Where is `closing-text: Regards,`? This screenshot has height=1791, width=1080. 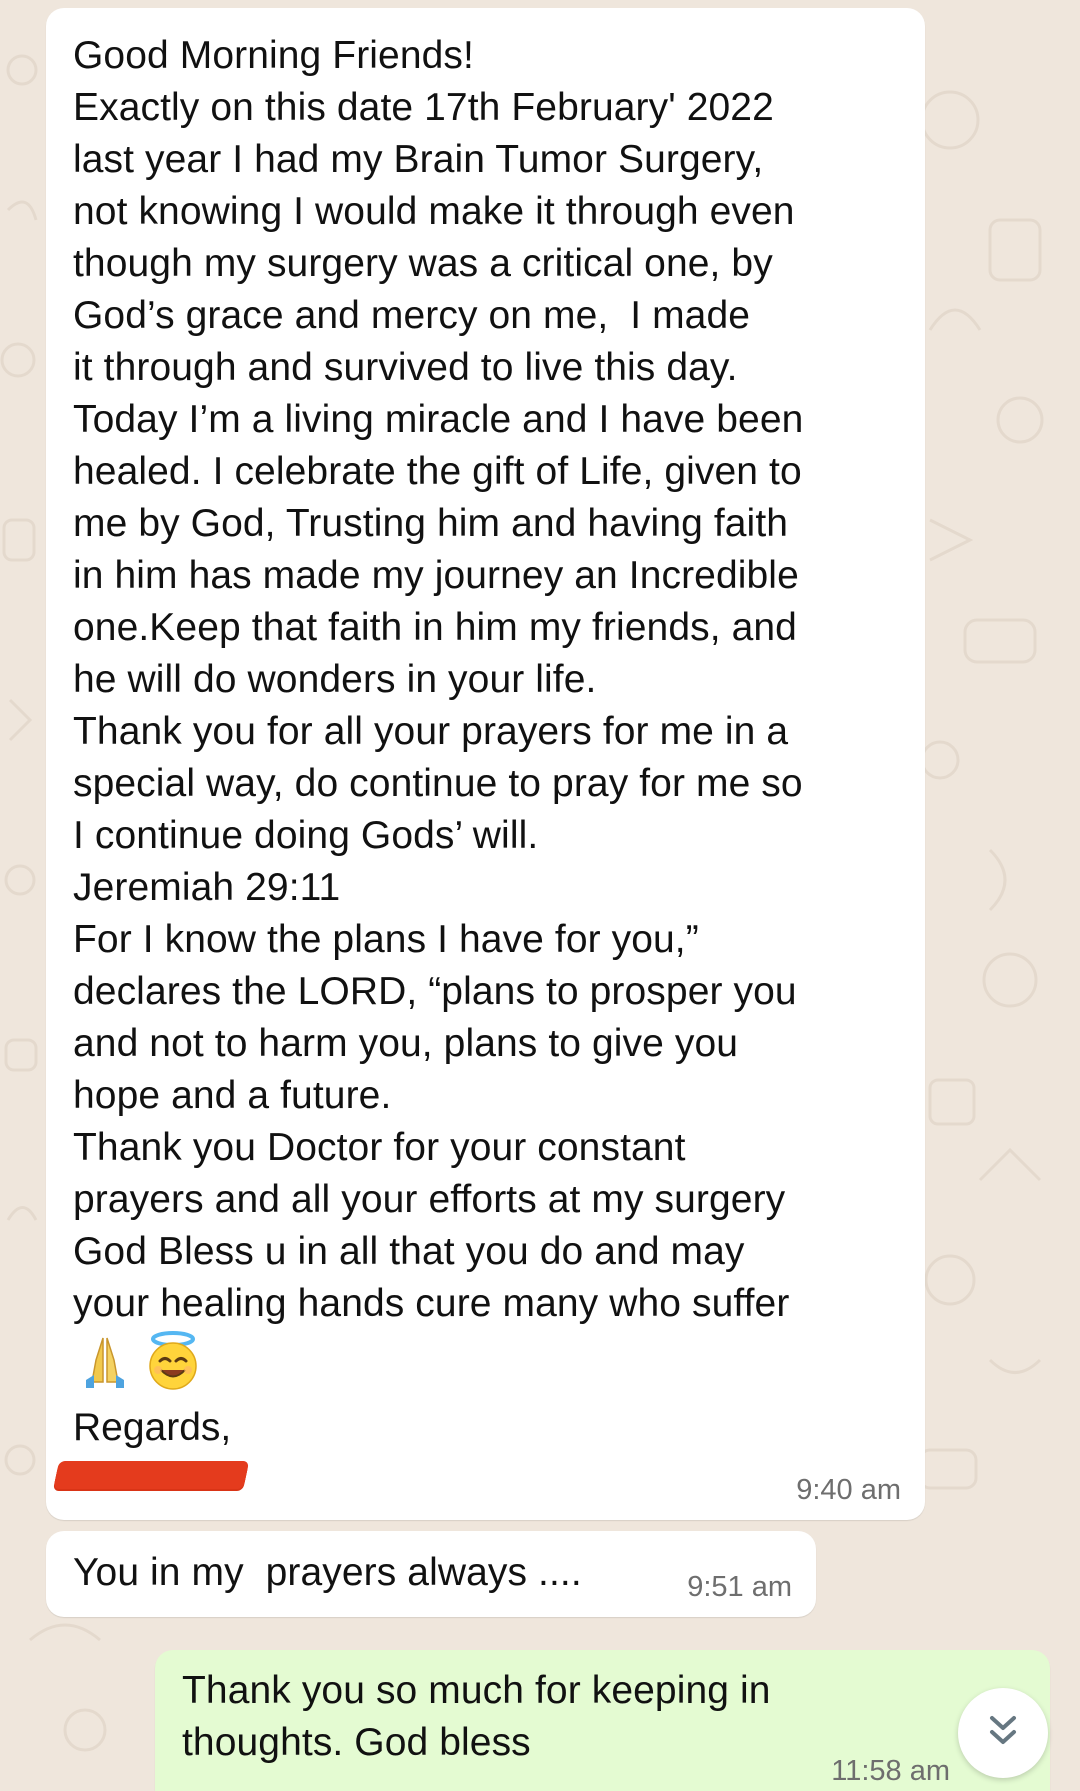 closing-text: Regards, is located at coordinates (152, 1427).